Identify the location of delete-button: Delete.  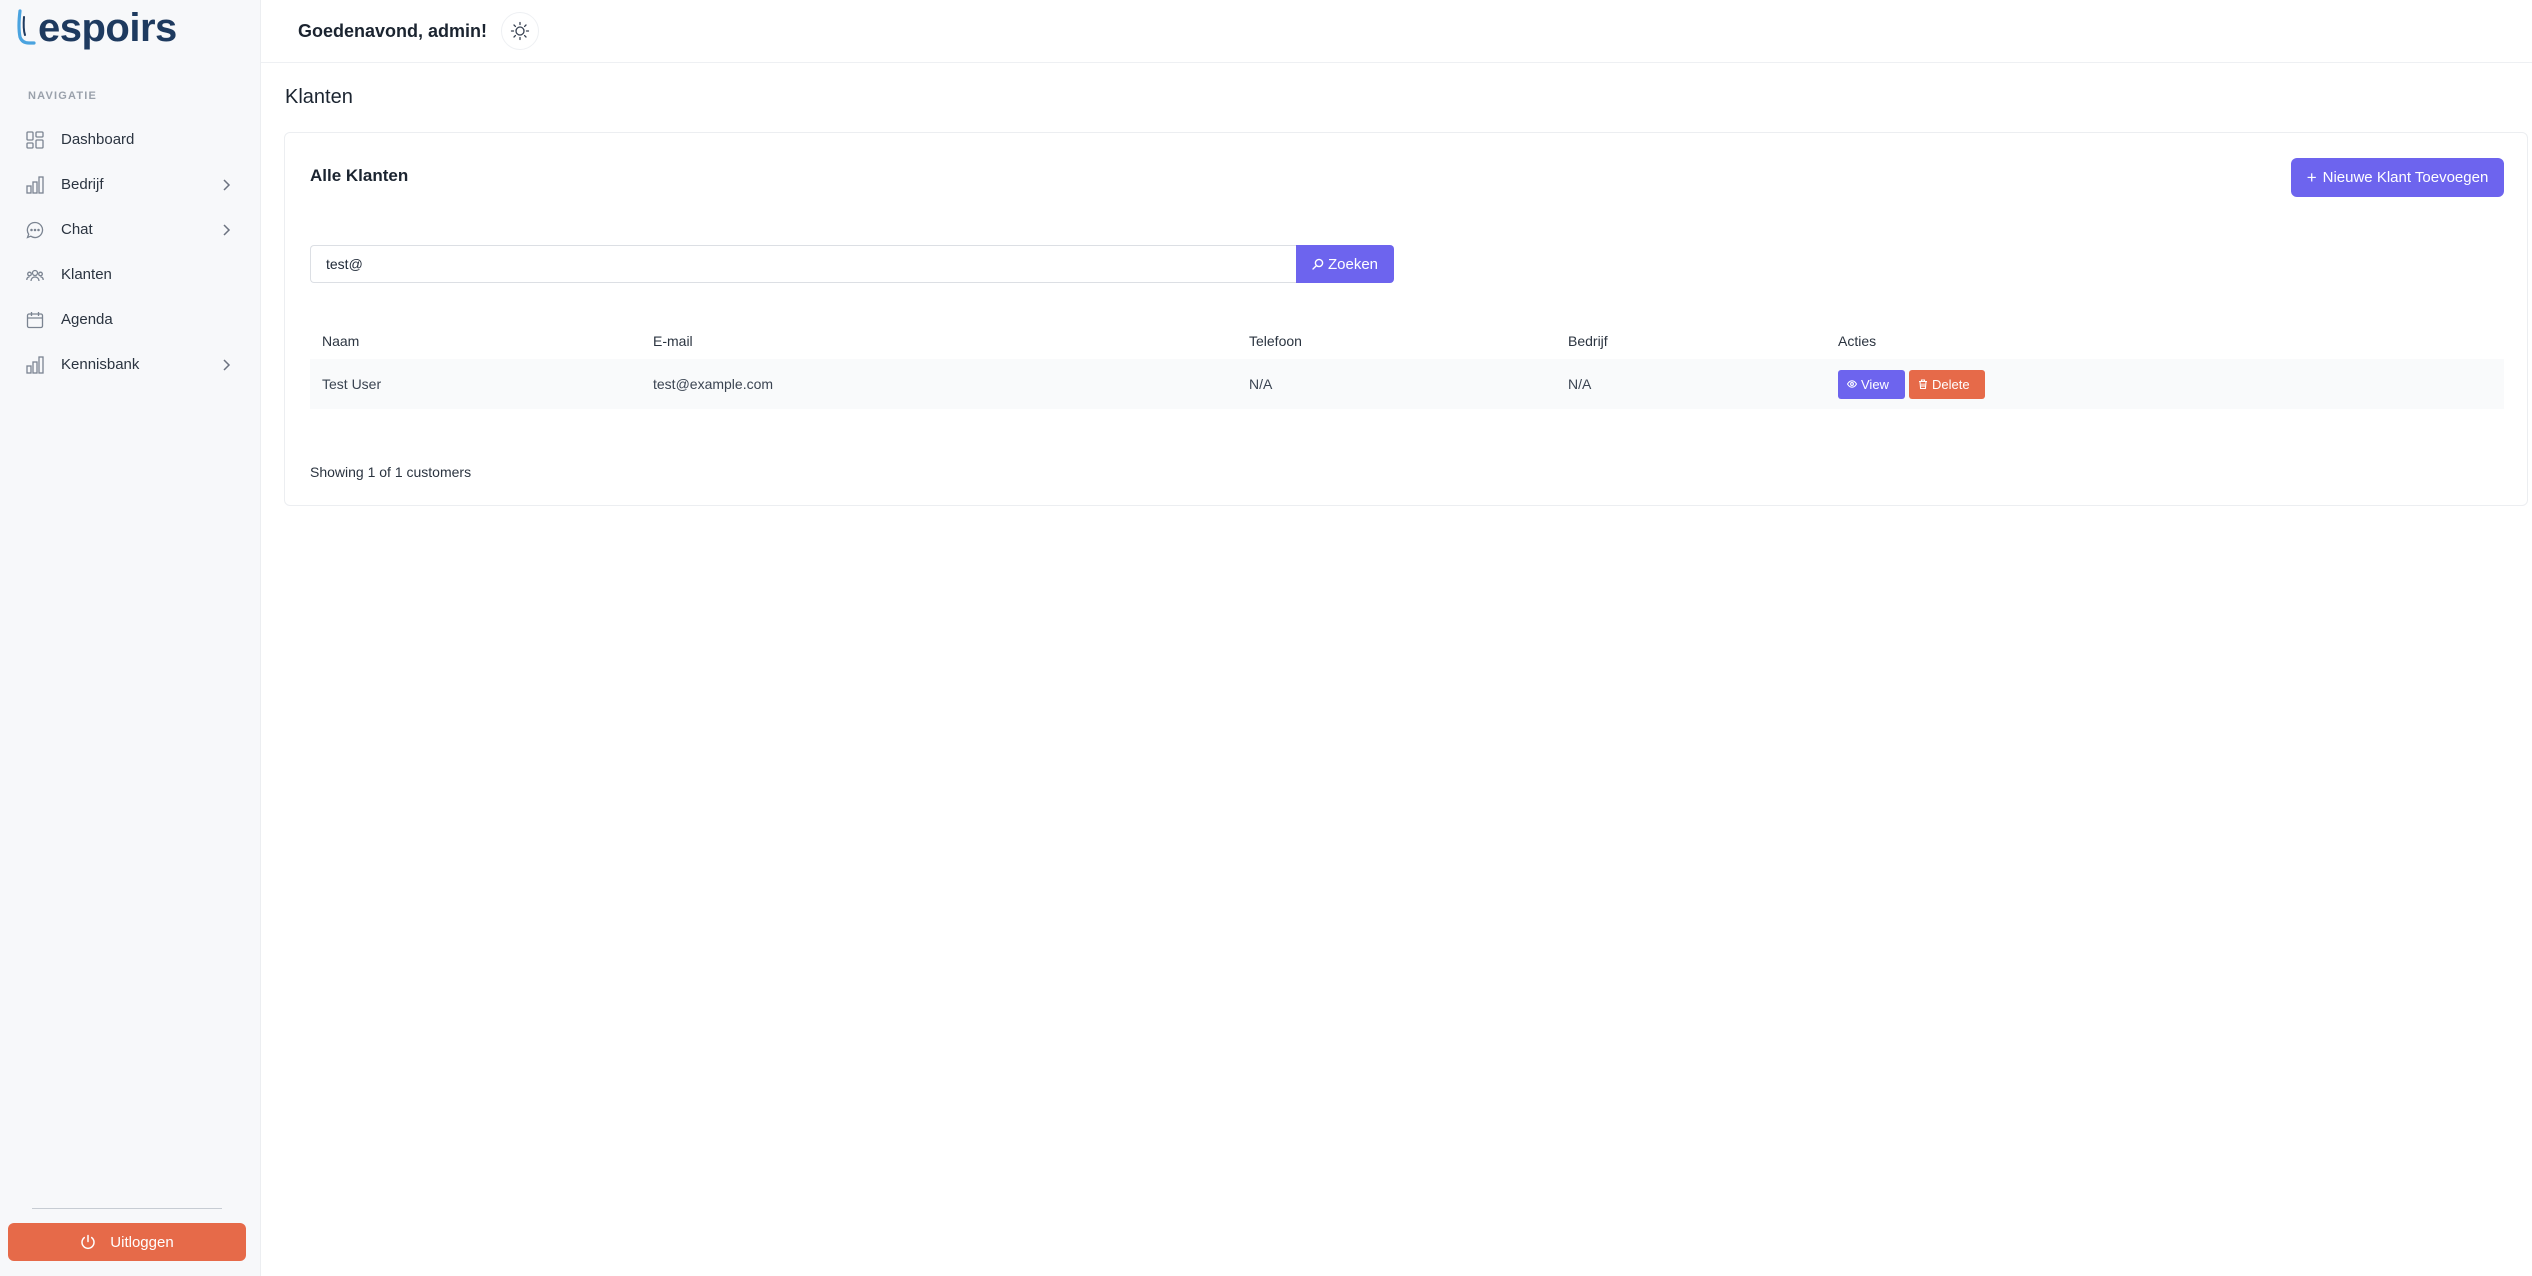
(1947, 384).